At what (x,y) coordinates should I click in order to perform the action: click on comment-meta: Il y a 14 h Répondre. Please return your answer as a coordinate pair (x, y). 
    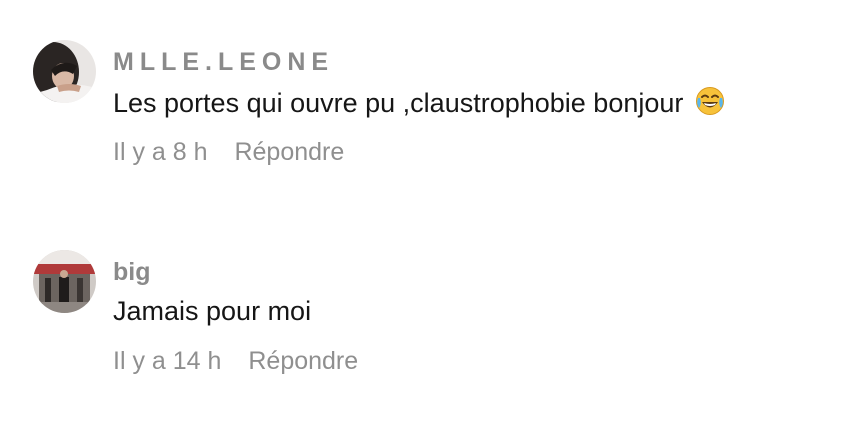
    Looking at the image, I should click on (235, 361).